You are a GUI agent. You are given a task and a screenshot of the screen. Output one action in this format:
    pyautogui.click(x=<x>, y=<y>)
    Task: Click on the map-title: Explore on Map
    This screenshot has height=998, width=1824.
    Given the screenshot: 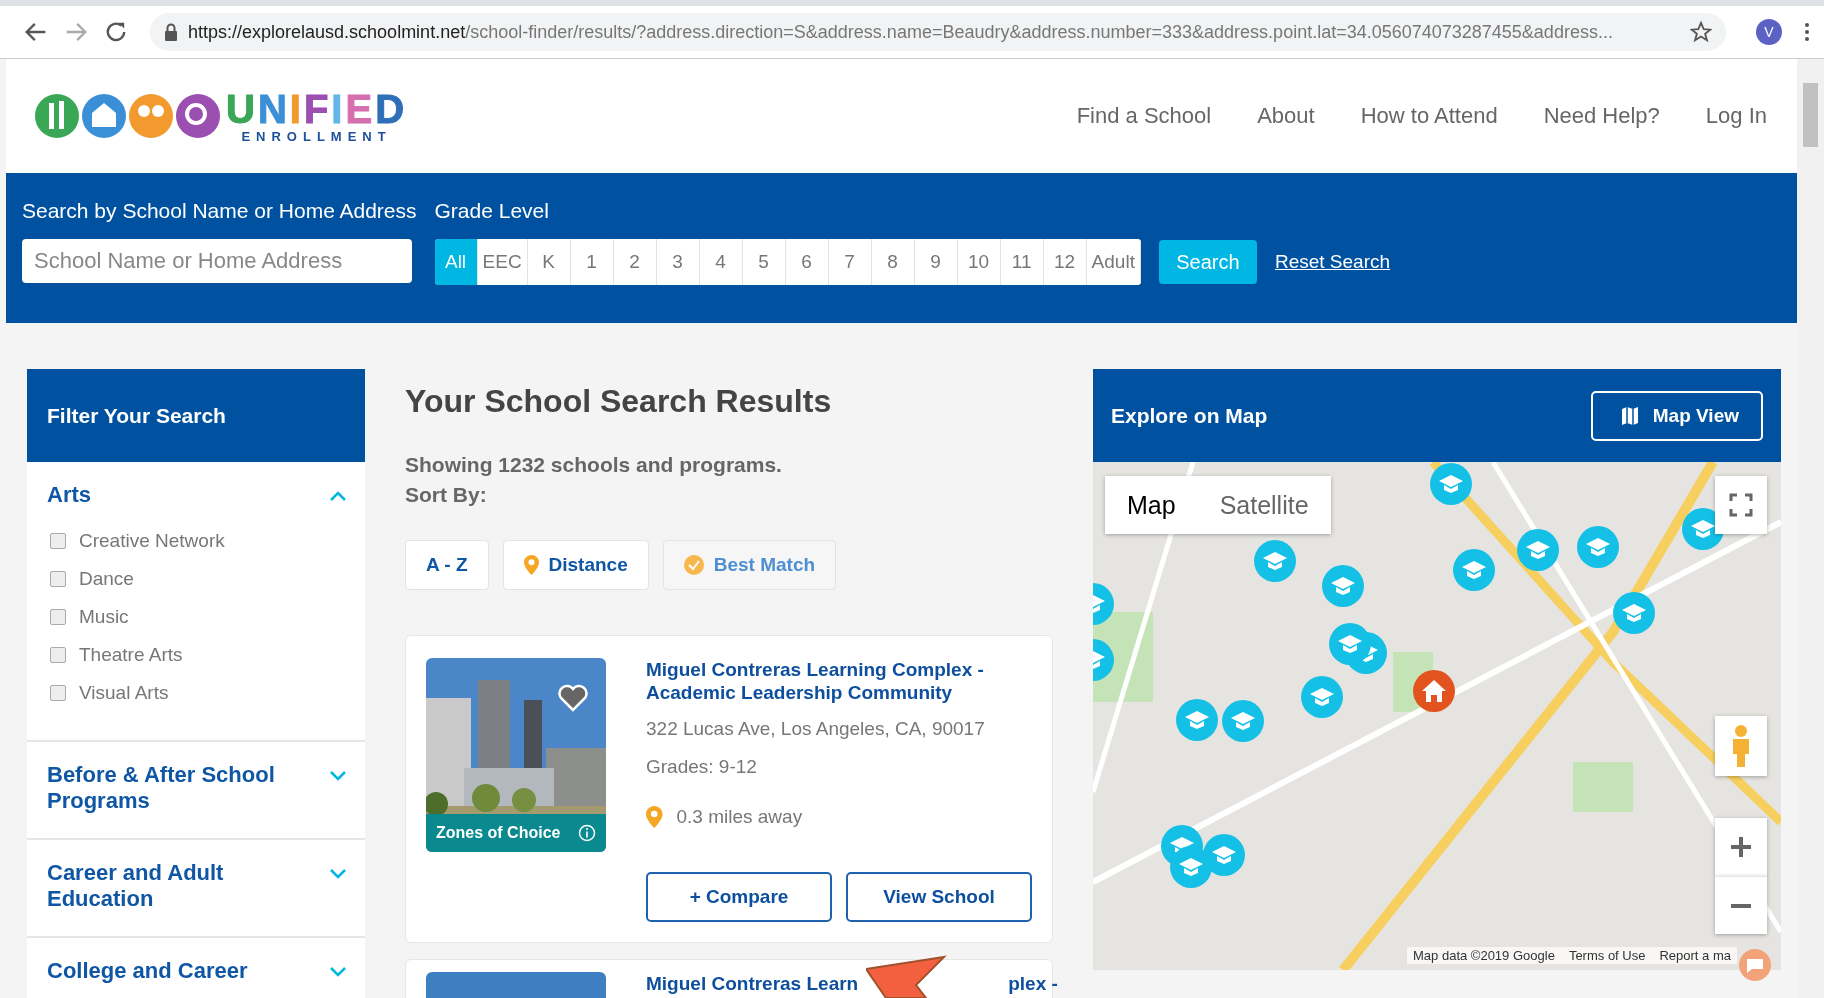 What is the action you would take?
    pyautogui.click(x=1189, y=415)
    